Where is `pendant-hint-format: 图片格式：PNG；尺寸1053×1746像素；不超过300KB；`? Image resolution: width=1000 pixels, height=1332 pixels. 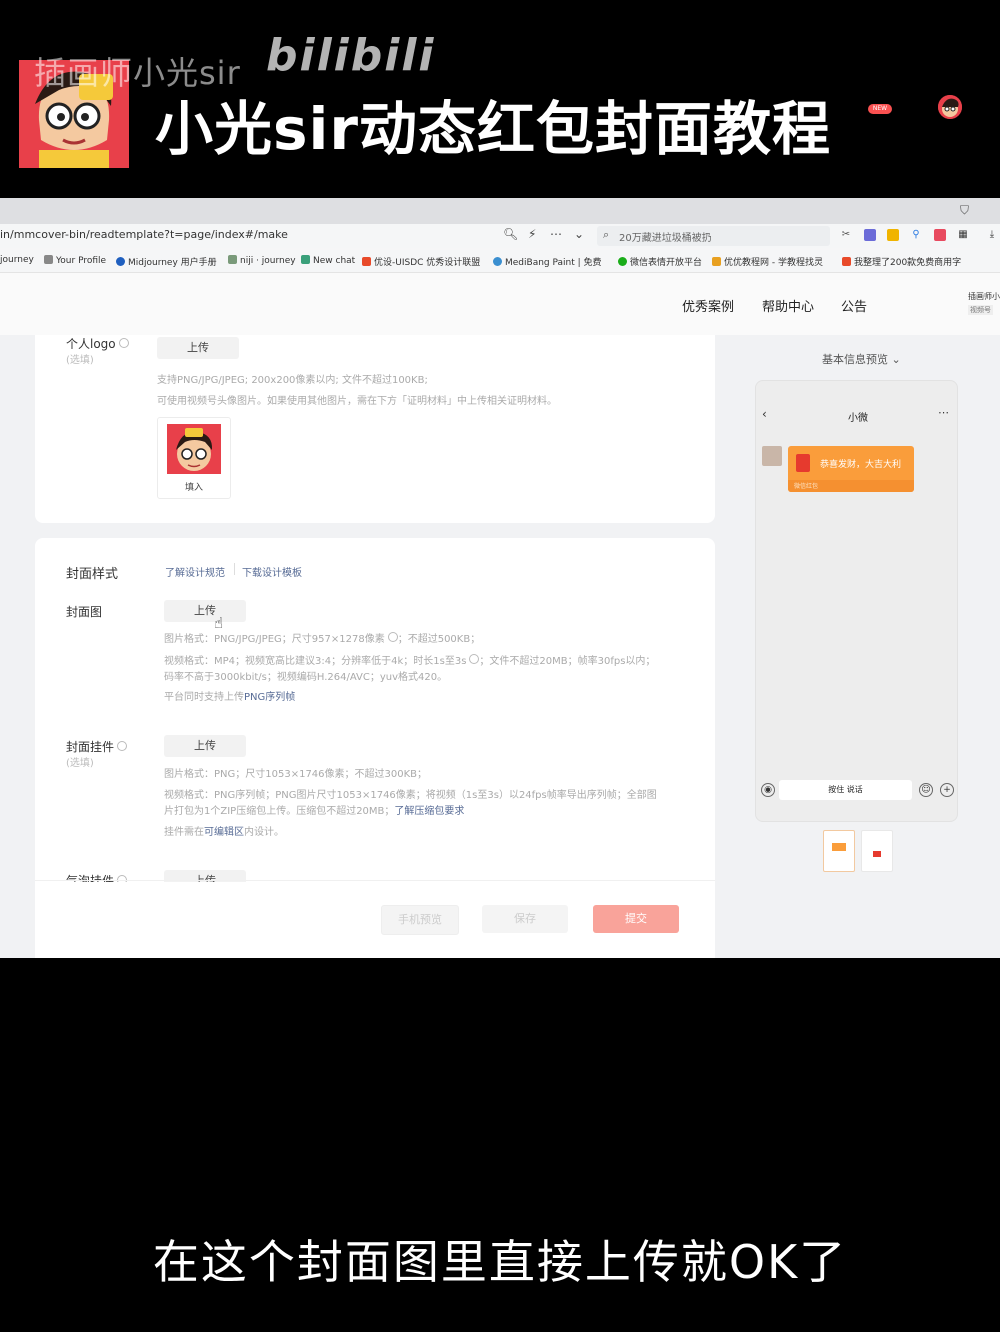 pendant-hint-format: 图片格式：PNG；尺寸1053×1746像素；不超过300KB； is located at coordinates (296, 774).